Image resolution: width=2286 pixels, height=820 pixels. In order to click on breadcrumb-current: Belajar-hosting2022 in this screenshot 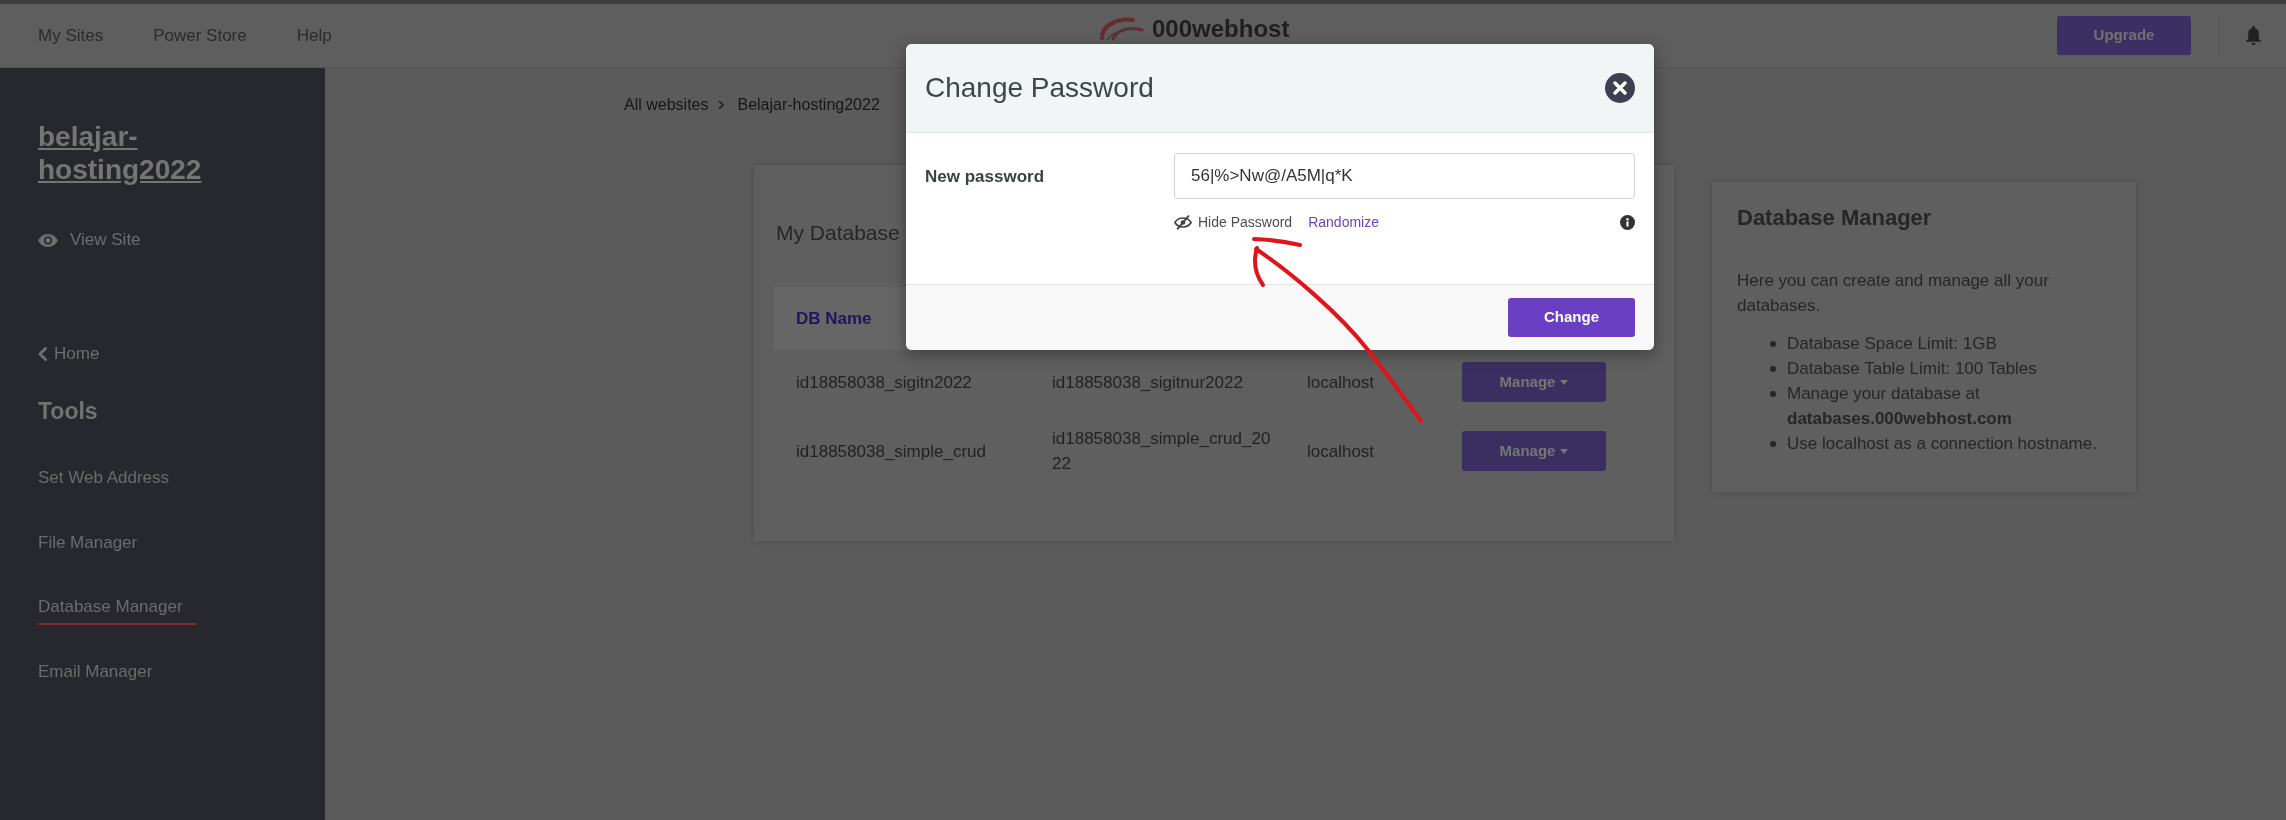, I will do `click(808, 105)`.